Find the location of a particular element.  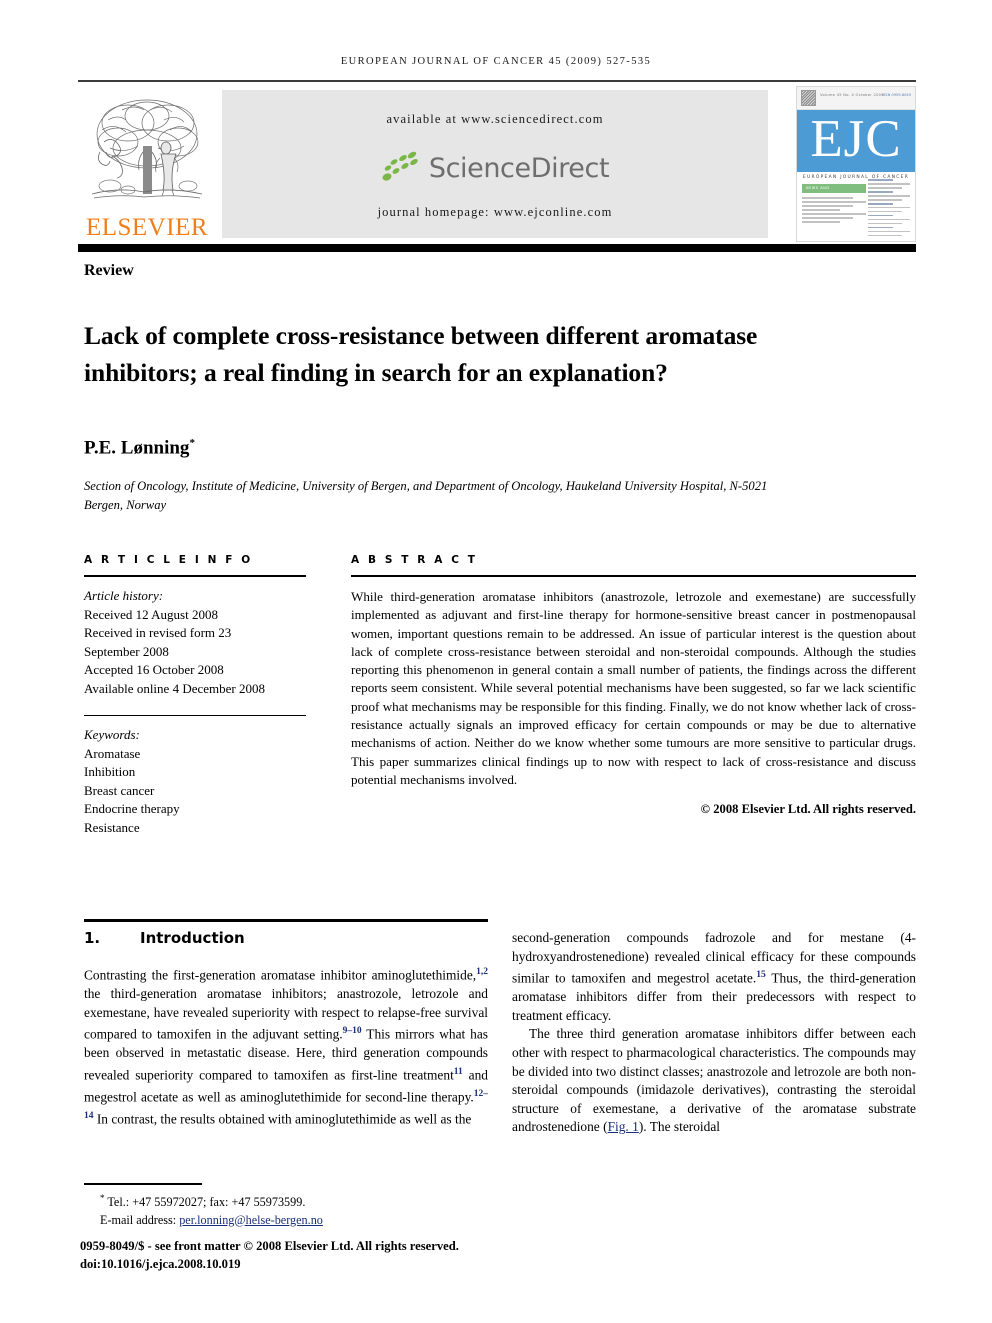

cover-elsevier-mark-icon is located at coordinates (808, 98).